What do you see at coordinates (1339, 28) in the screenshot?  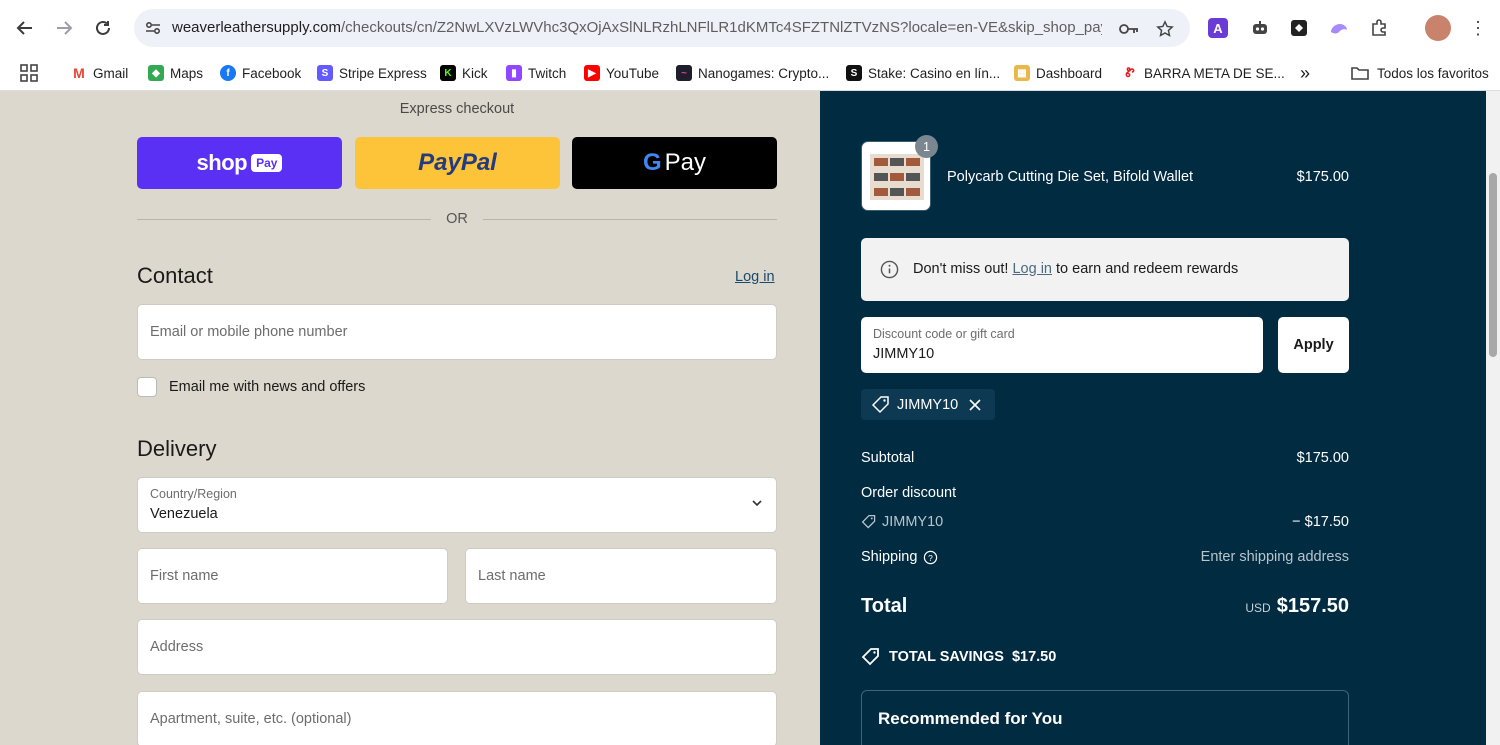 I see `extension-cloud-icon` at bounding box center [1339, 28].